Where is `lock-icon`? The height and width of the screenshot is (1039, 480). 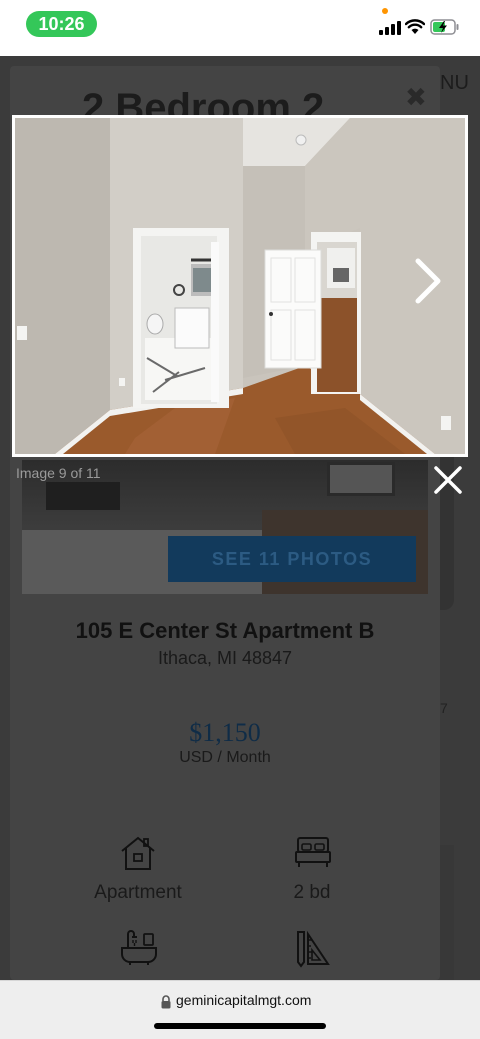
lock-icon is located at coordinates (166, 1002).